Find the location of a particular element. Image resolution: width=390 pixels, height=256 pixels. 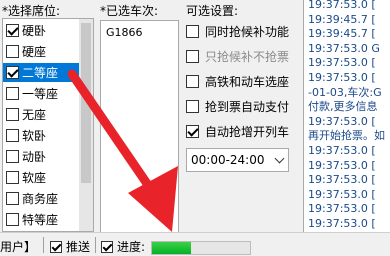

seat-label: 二等座 is located at coordinates (40, 73).